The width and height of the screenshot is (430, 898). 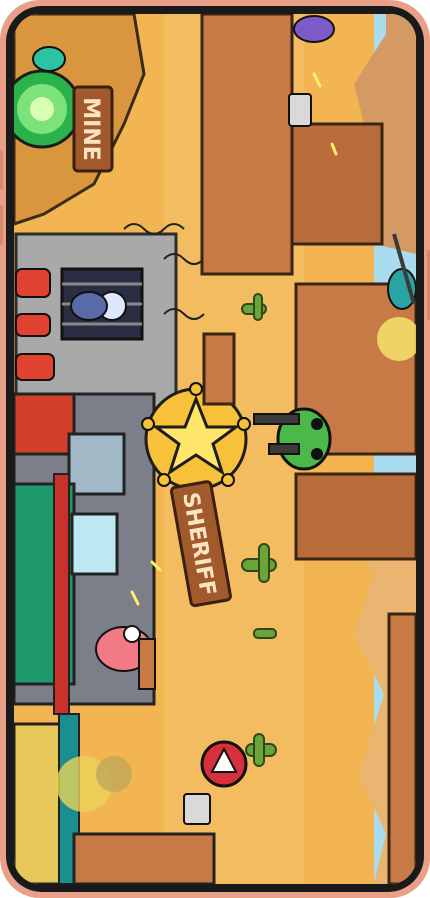 I want to click on canyon-wall-lower, so click(x=355, y=516).